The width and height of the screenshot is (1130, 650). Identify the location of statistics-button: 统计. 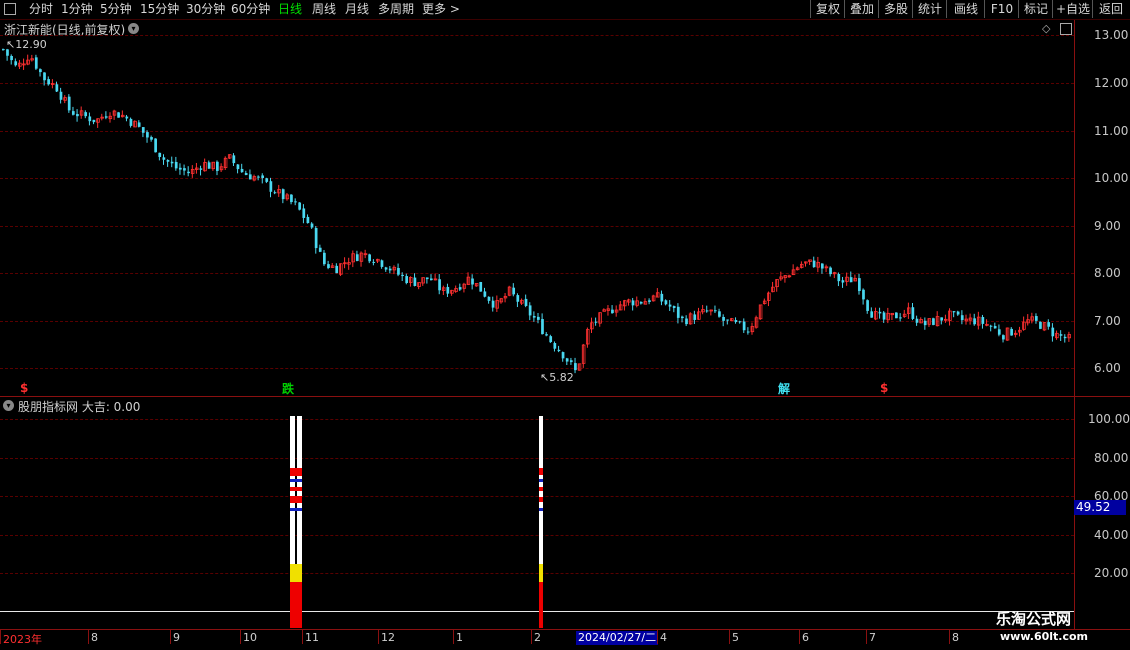
(929, 9).